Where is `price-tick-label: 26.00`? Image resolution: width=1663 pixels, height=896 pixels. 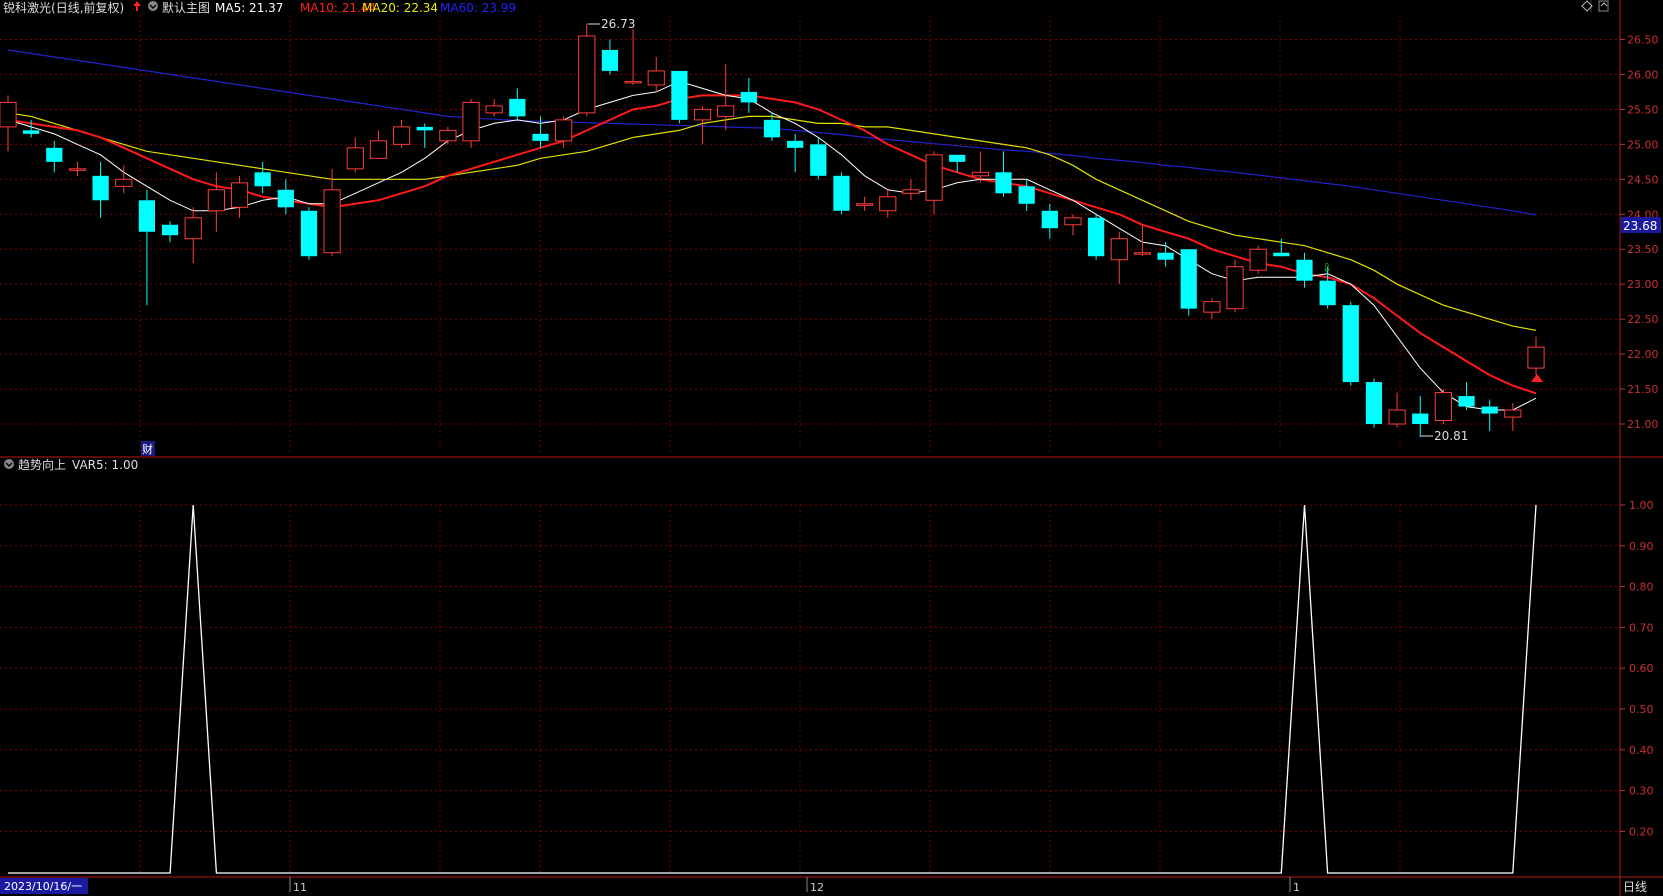
price-tick-label: 26.00 is located at coordinates (1643, 74).